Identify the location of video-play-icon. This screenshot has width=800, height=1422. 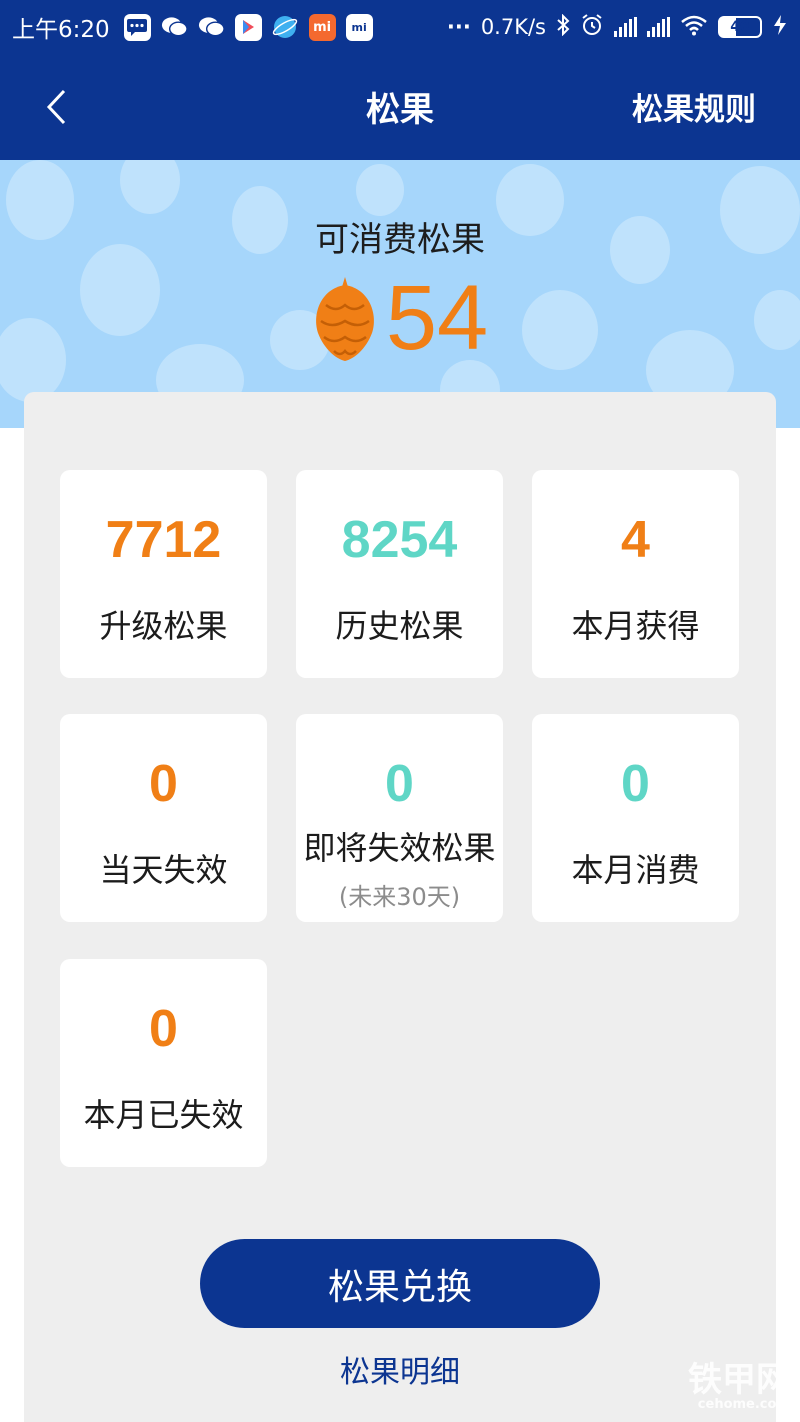
(248, 27).